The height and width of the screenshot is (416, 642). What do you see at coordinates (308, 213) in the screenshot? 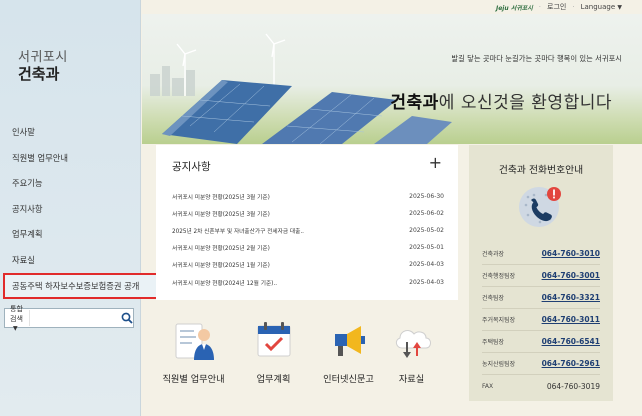
I see `notice-item: 서귀포시 미분양 현황(2025년 3월 기준) 2025-06-02` at bounding box center [308, 213].